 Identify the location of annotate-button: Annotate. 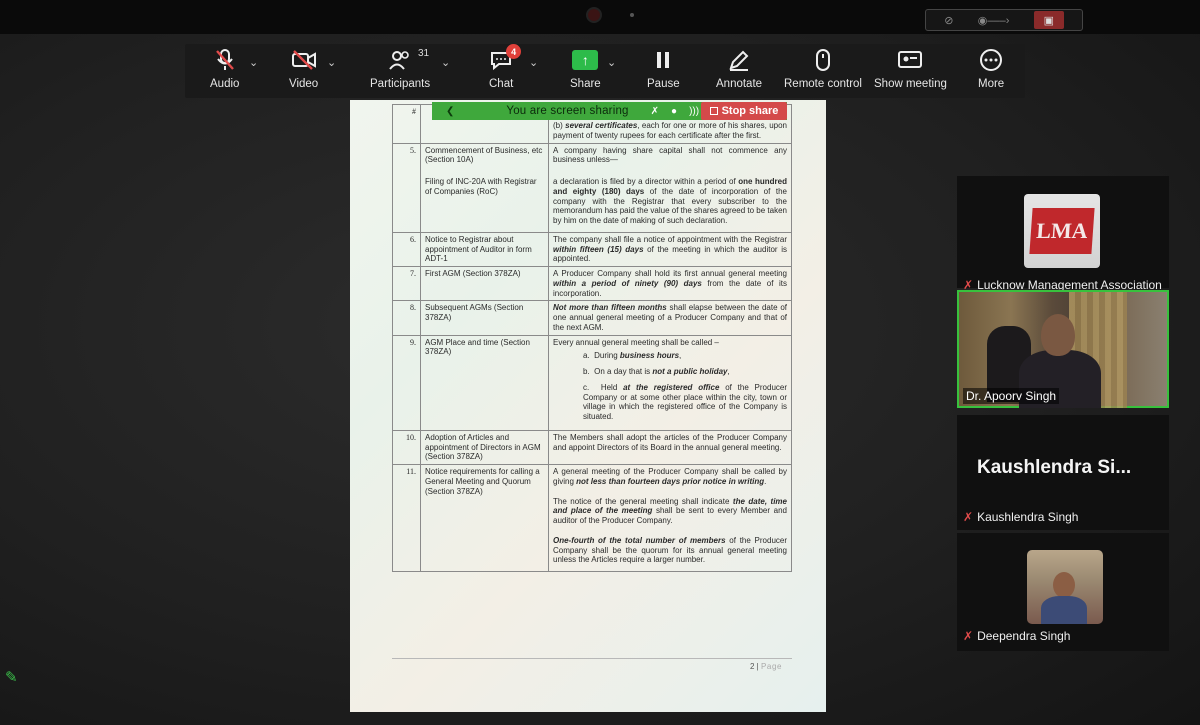
(739, 68).